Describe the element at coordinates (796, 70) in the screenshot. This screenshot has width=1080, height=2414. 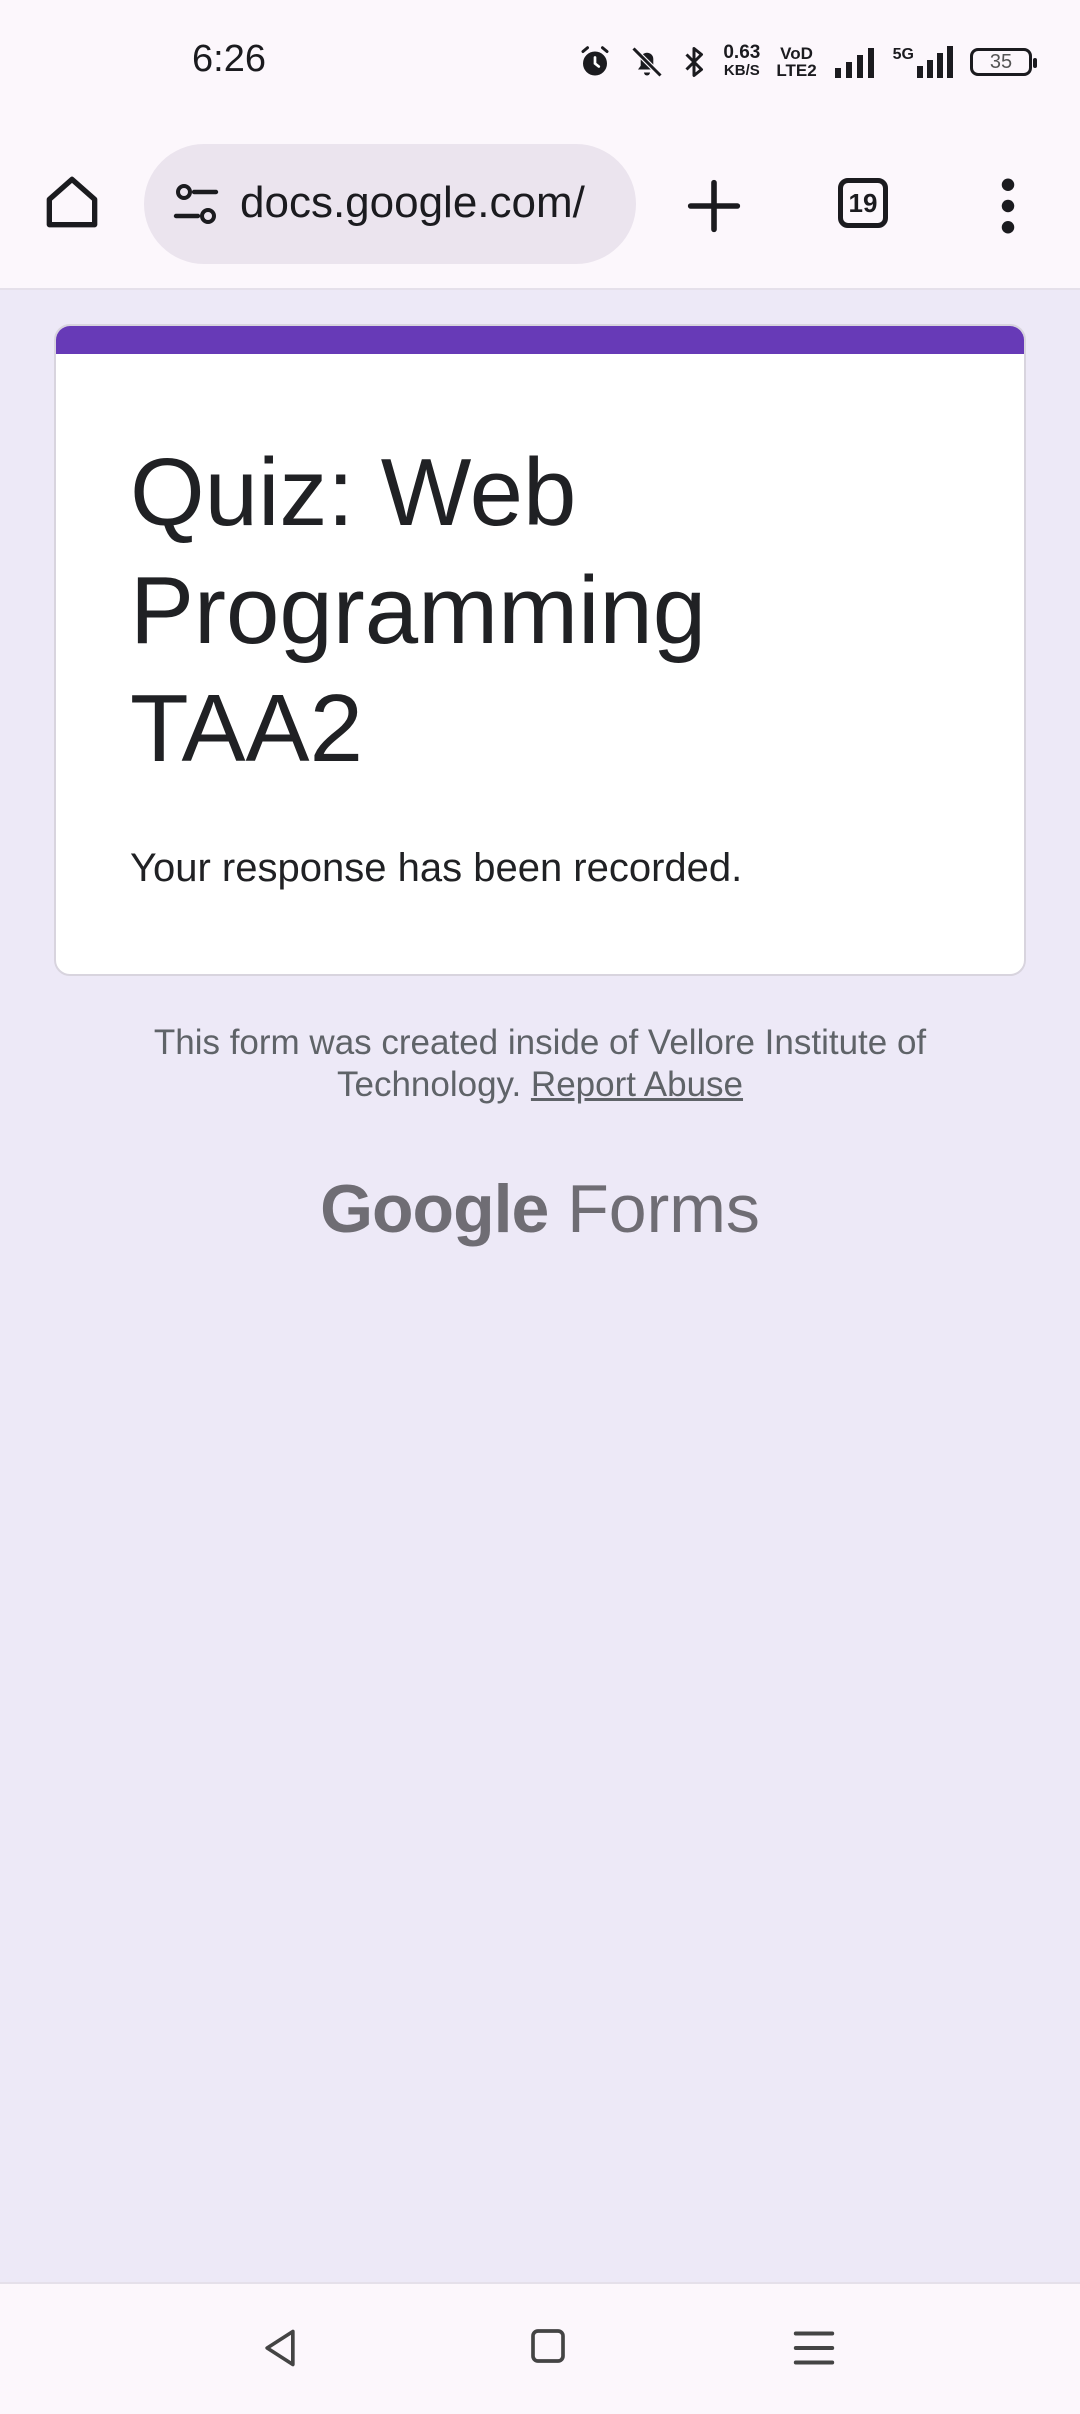
I see `volte-line2: LTE2` at that location.